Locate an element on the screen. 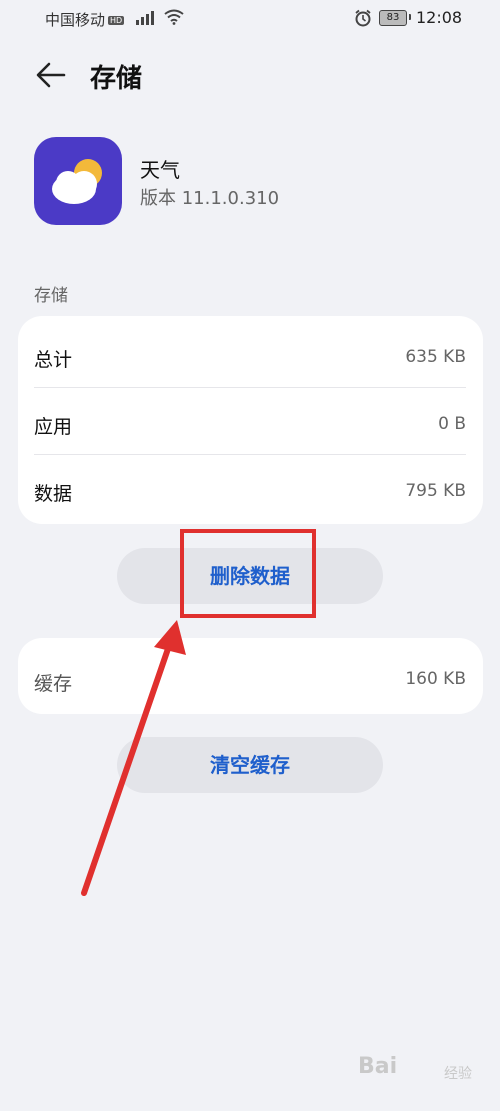 This screenshot has height=1111, width=500. watermark-sub: 经验 is located at coordinates (458, 1074).